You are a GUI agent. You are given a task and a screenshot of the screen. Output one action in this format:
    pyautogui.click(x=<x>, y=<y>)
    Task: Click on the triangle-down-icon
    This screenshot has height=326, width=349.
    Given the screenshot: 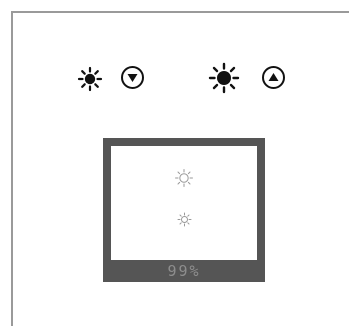 What is the action you would take?
    pyautogui.click(x=132, y=78)
    